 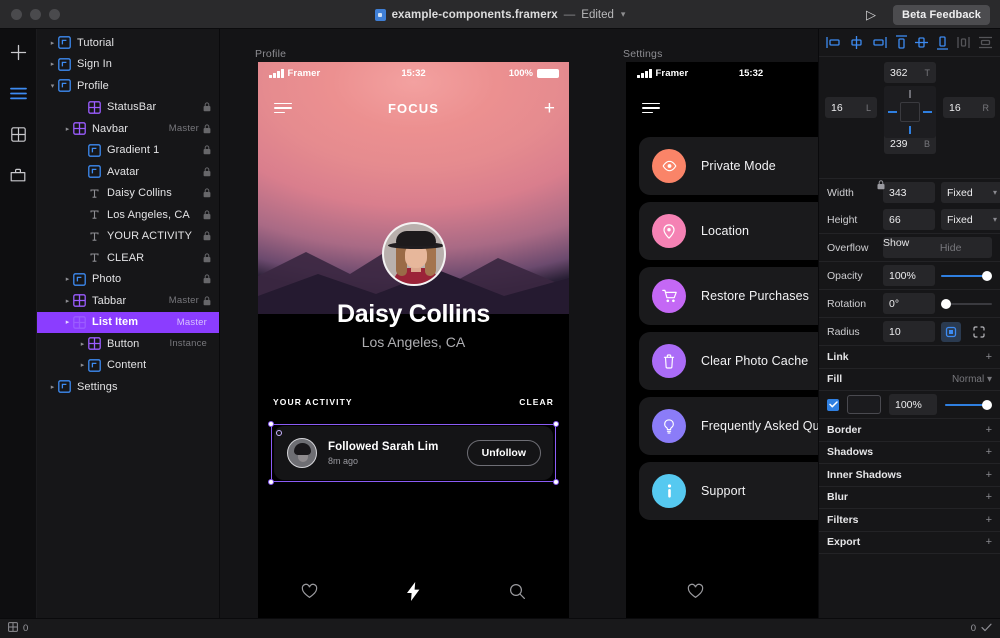 I want to click on aspect-lock-icon, so click(x=881, y=186).